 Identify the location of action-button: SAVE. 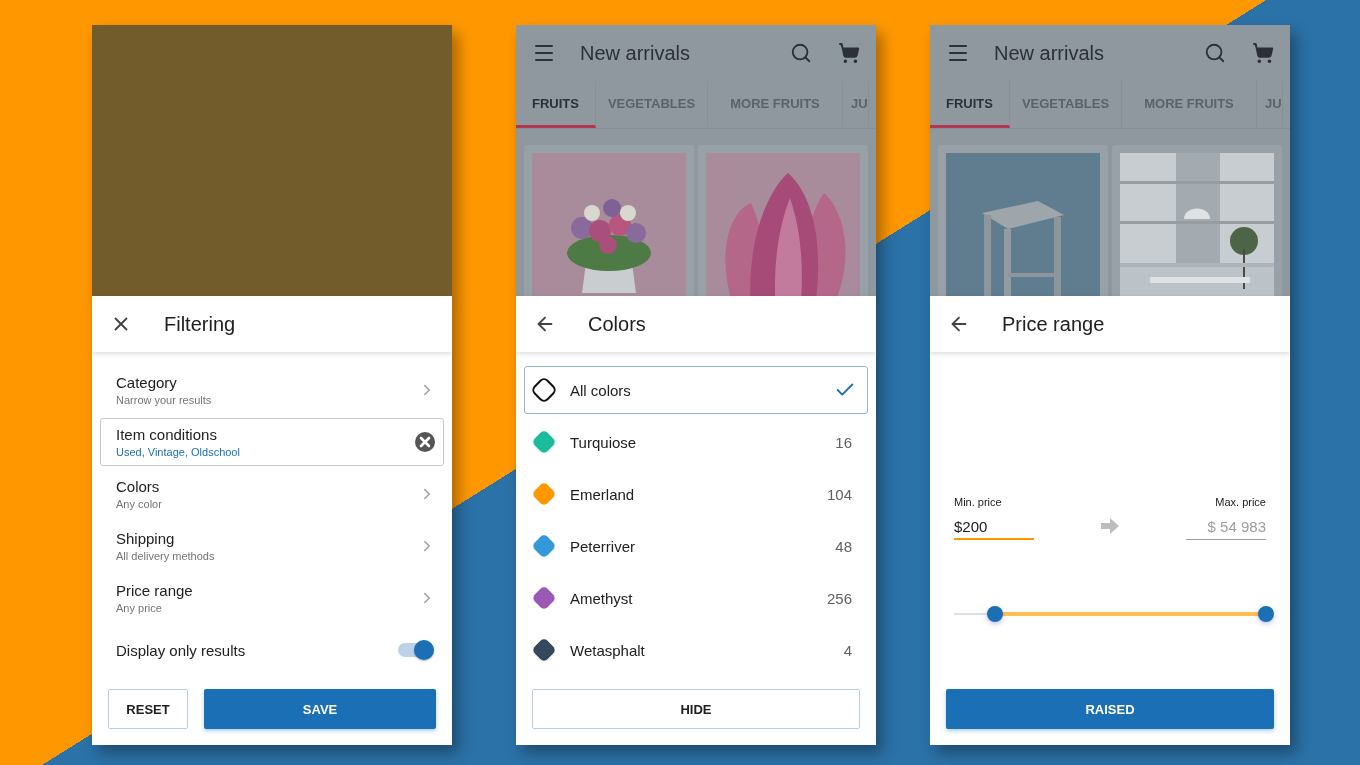
(320, 709).